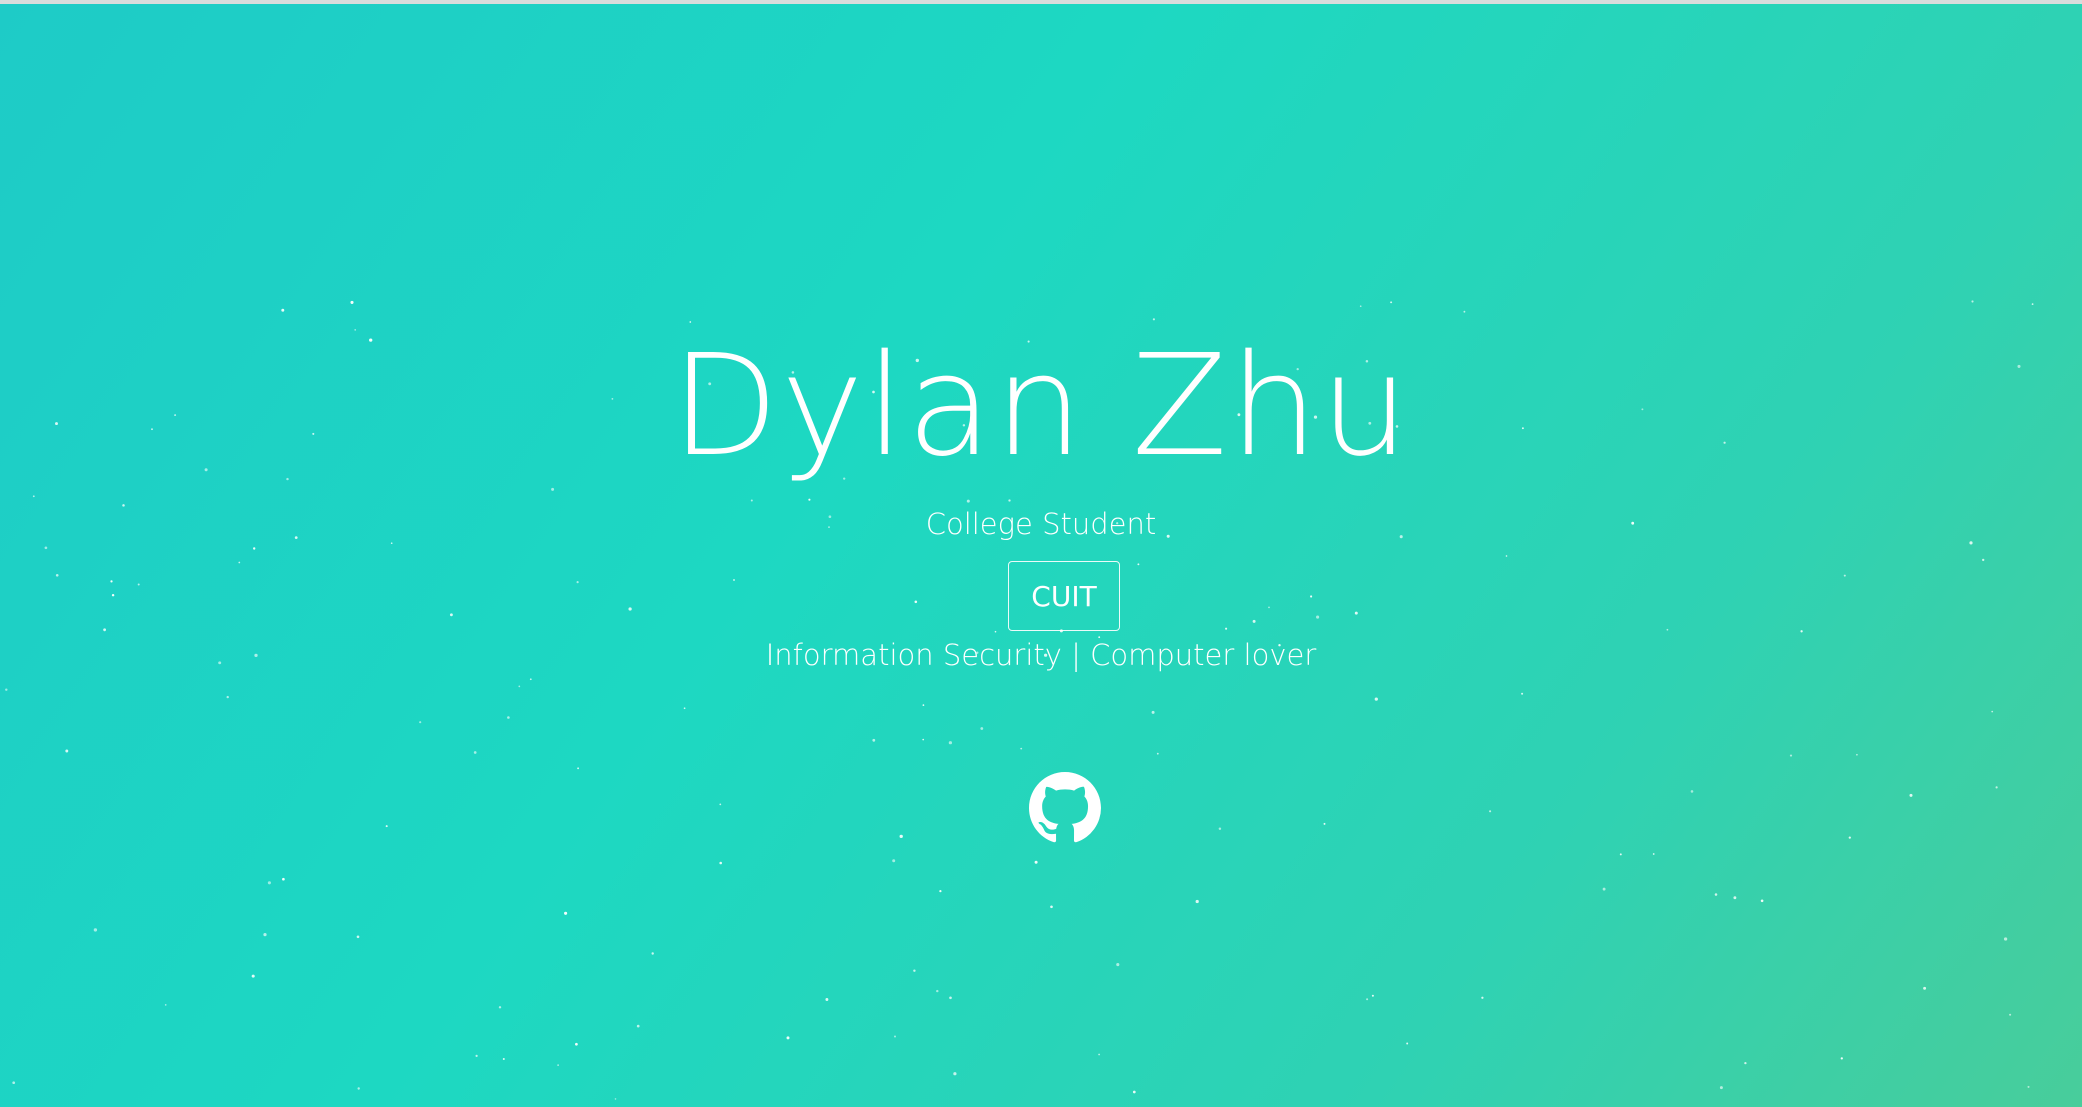 The width and height of the screenshot is (2082, 1107). Describe the element at coordinates (1041, 524) in the screenshot. I see `subtitle-text: College Student` at that location.